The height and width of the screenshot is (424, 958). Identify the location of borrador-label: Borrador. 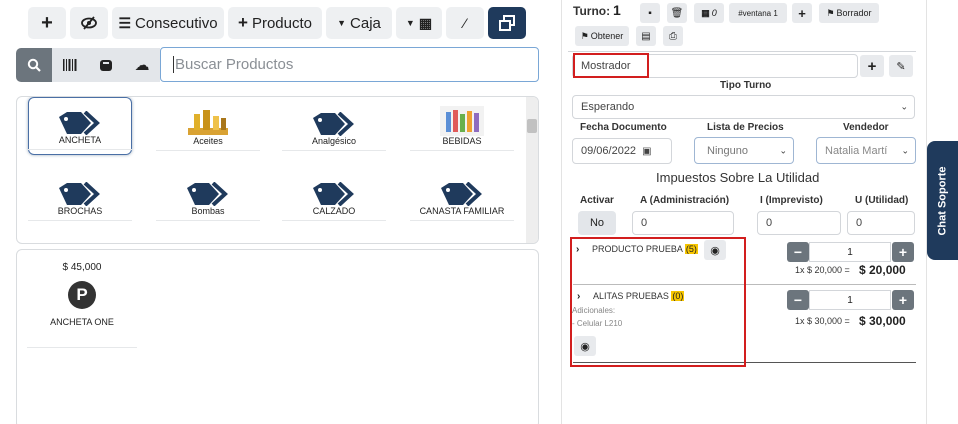
(854, 13).